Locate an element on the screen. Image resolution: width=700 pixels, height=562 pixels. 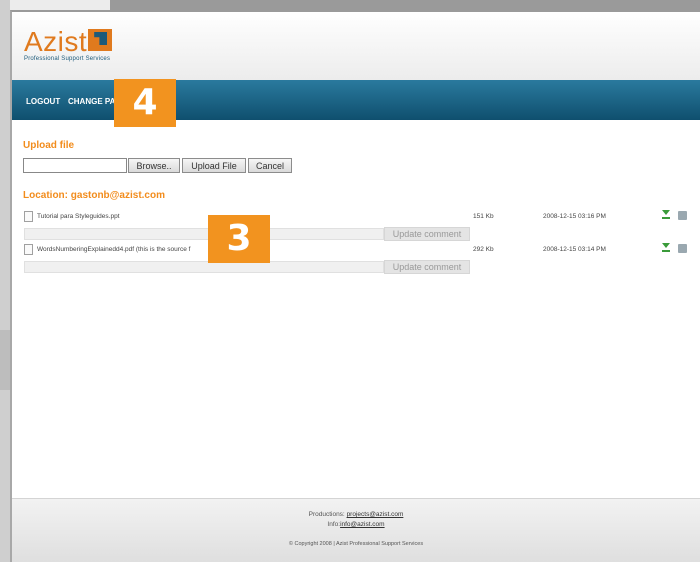
logo-mark-icon is located at coordinates (100, 40).